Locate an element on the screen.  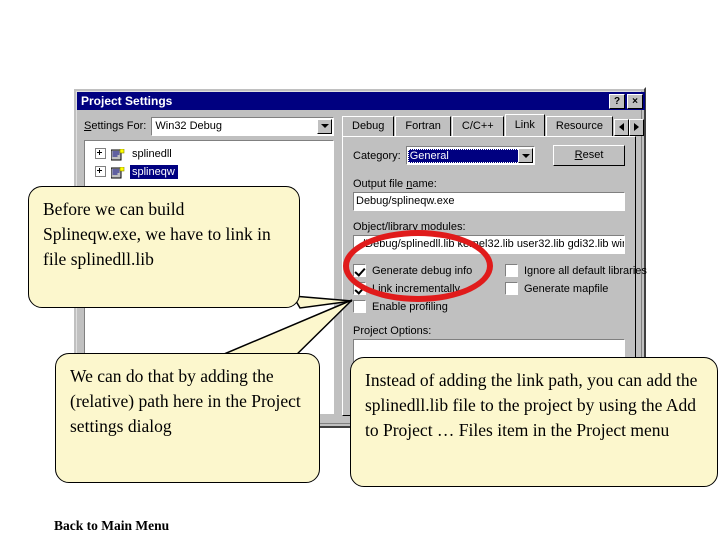
checkbox-label: Ignore all default libraries is located at coordinates (585, 270).